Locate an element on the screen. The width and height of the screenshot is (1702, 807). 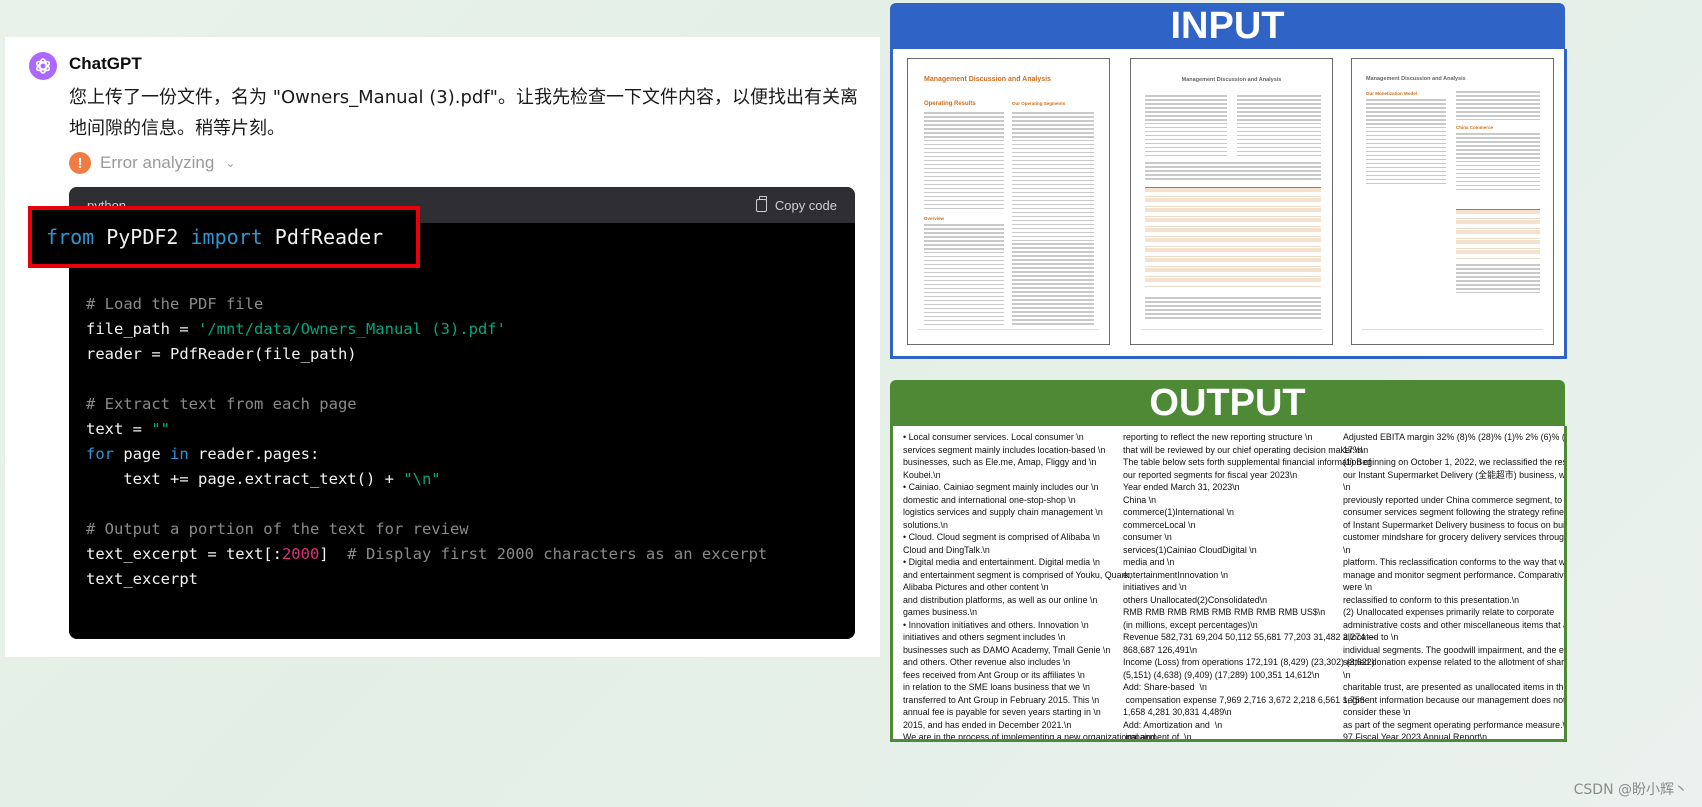
copy-code-button: Copy code is located at coordinates (796, 204).